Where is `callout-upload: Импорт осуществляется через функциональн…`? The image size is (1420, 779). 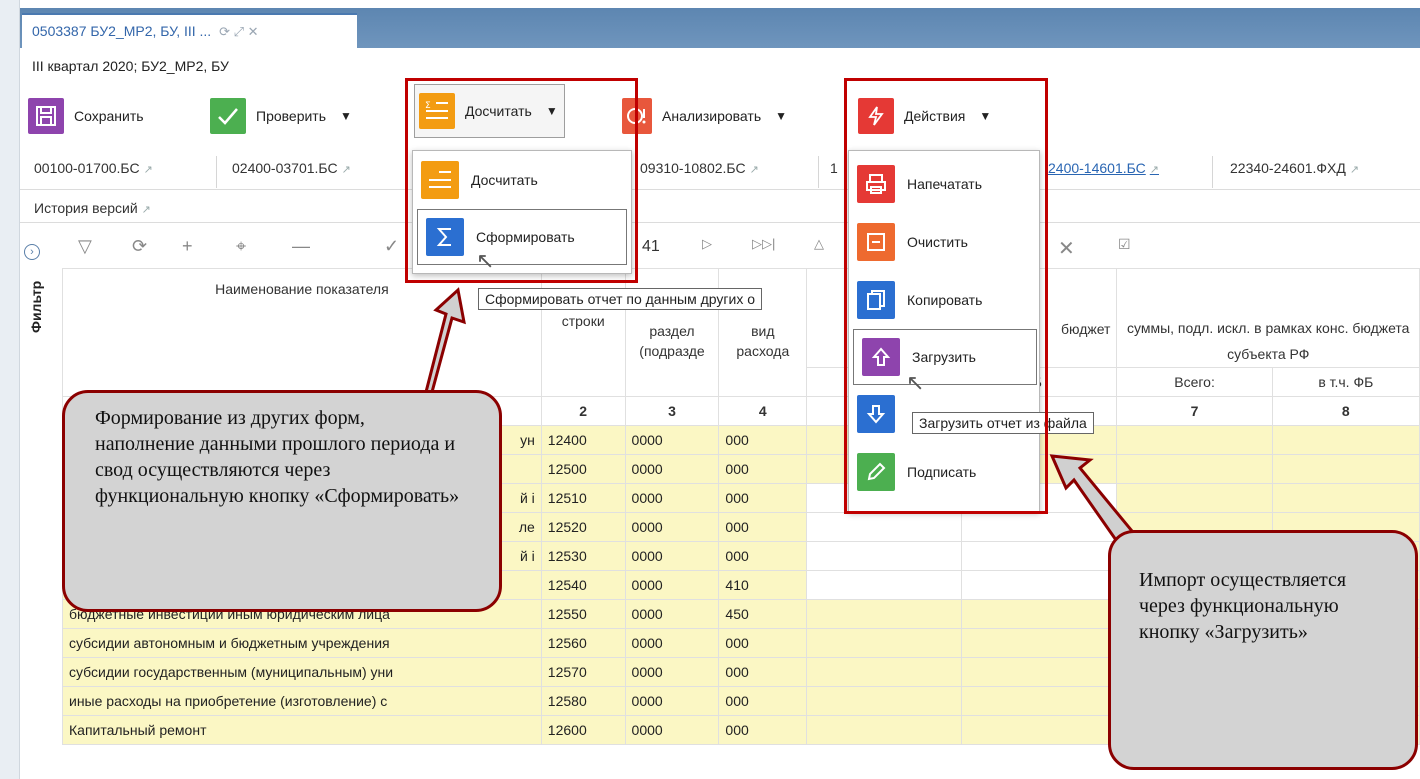
callout-upload: Импорт осуществляется через функциональн… is located at coordinates (1263, 650).